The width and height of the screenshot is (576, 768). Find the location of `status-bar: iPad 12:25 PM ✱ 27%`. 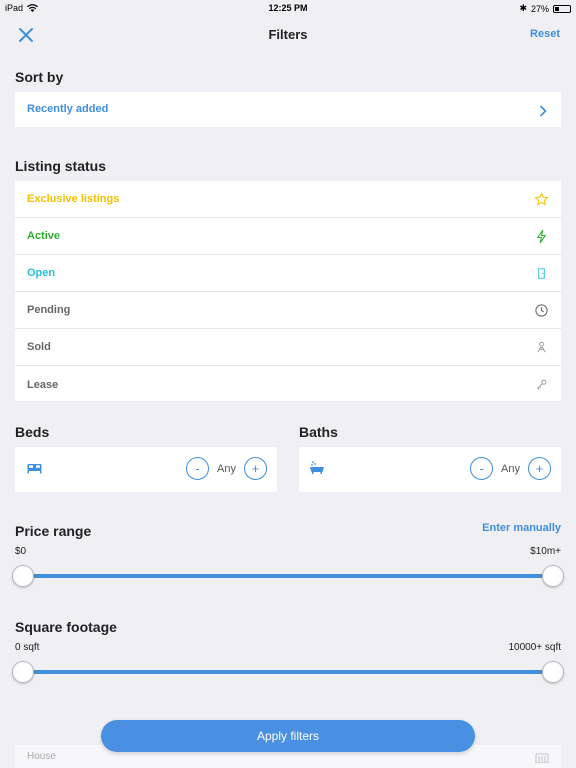

status-bar: iPad 12:25 PM ✱ 27% is located at coordinates (288, 8).